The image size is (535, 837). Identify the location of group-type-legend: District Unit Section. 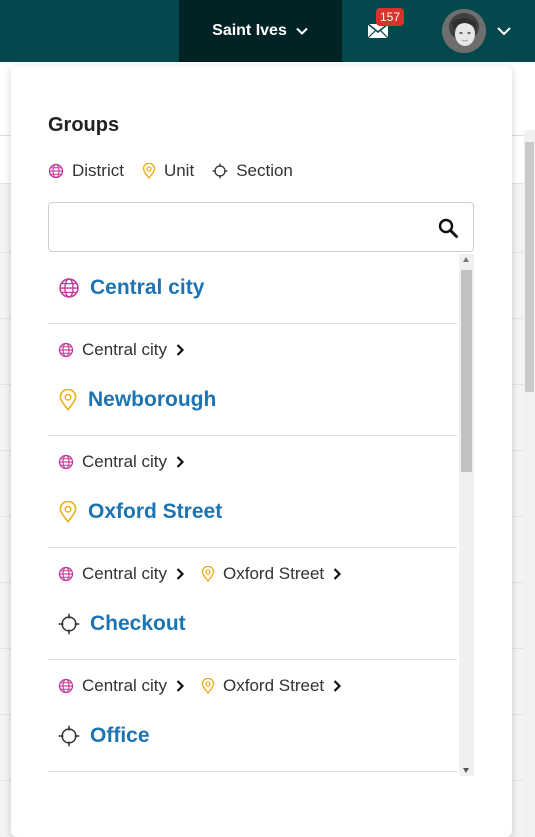
(179, 171).